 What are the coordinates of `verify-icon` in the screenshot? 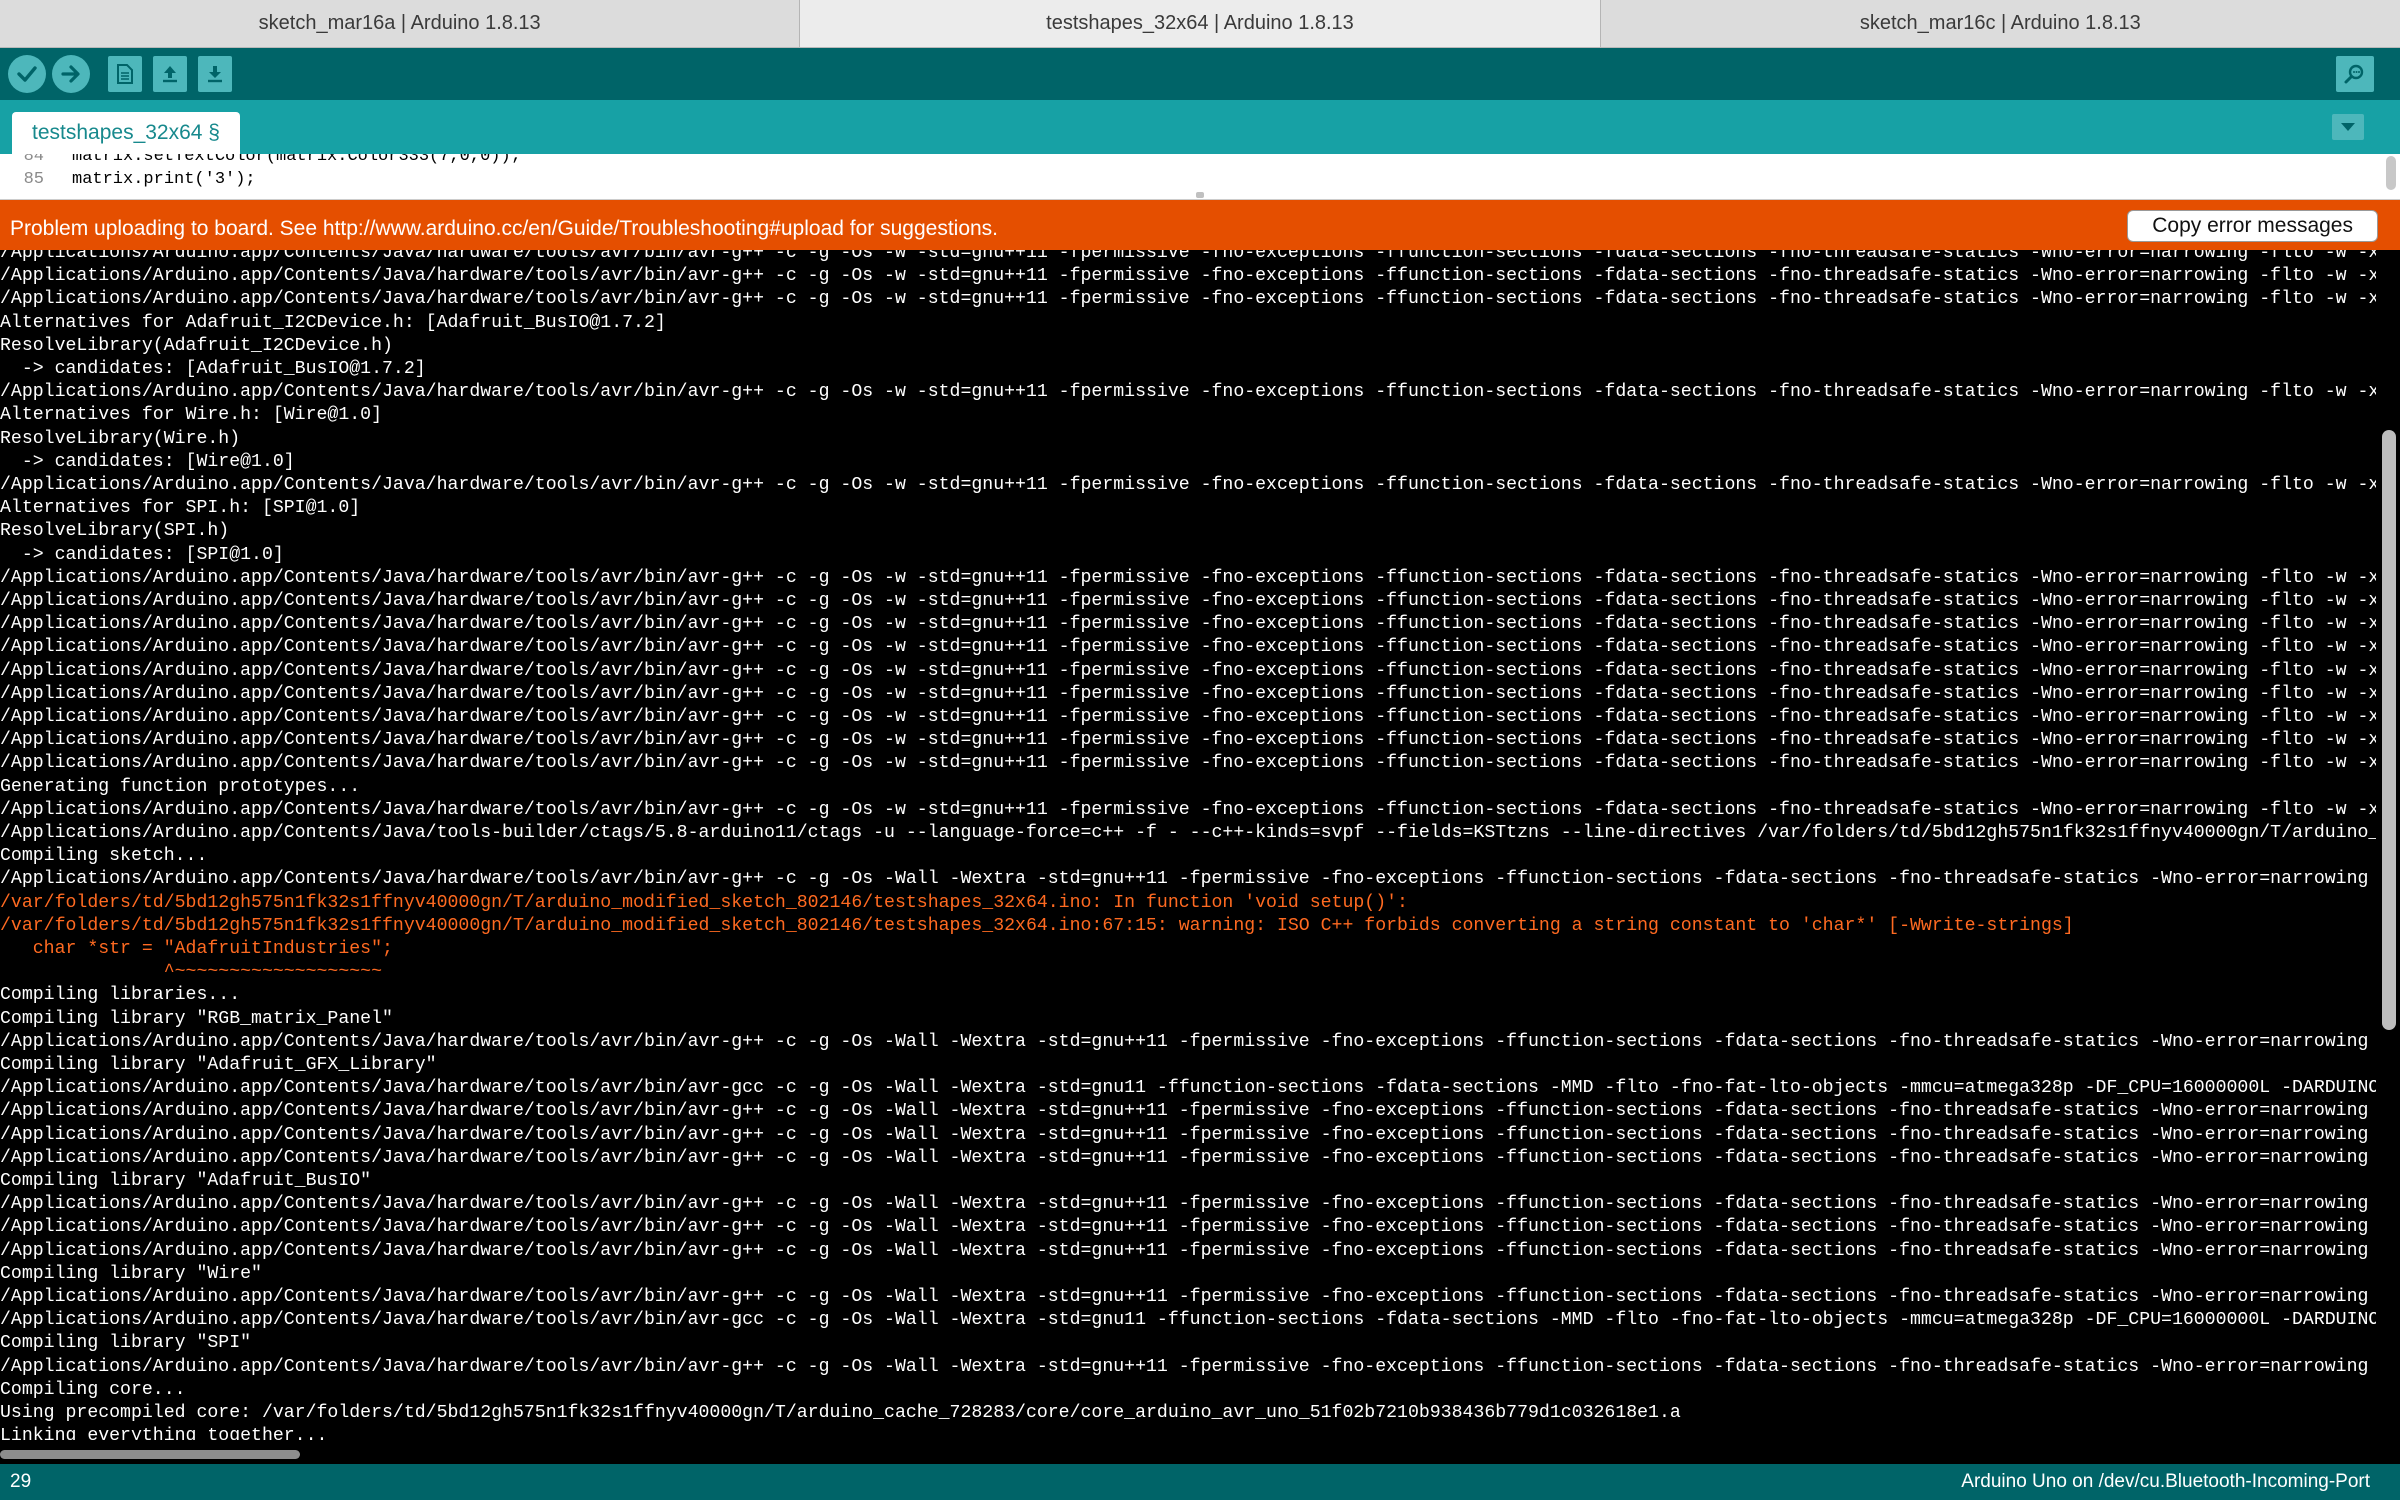 It's located at (27, 74).